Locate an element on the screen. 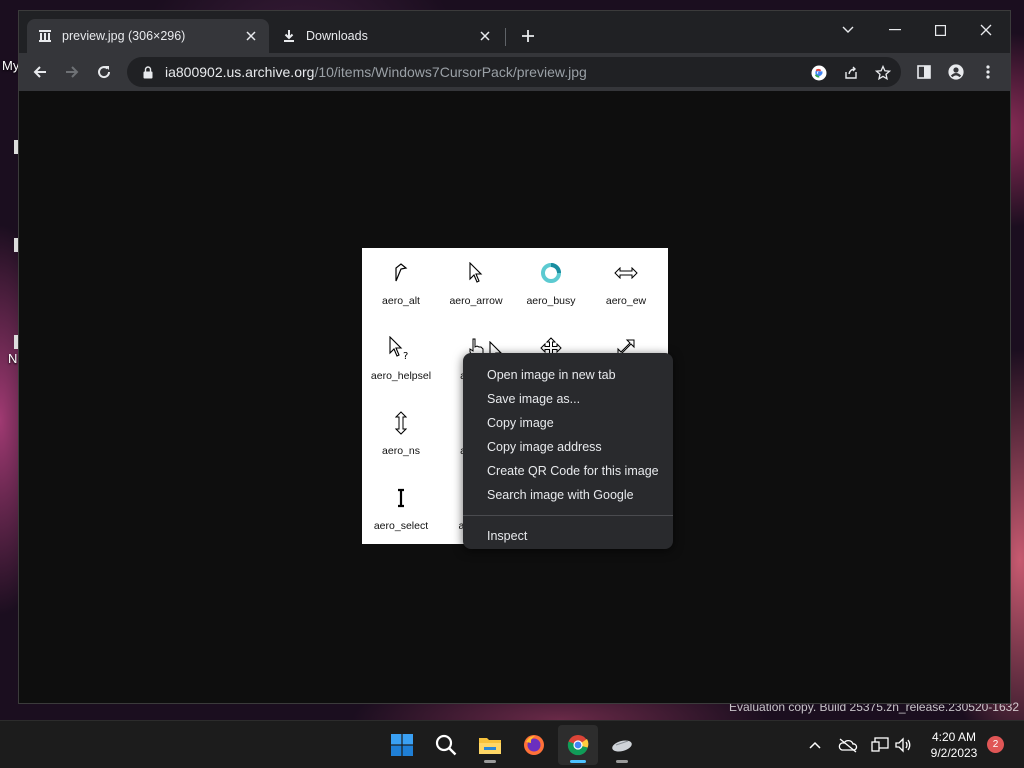  download-icon is located at coordinates (289, 36).